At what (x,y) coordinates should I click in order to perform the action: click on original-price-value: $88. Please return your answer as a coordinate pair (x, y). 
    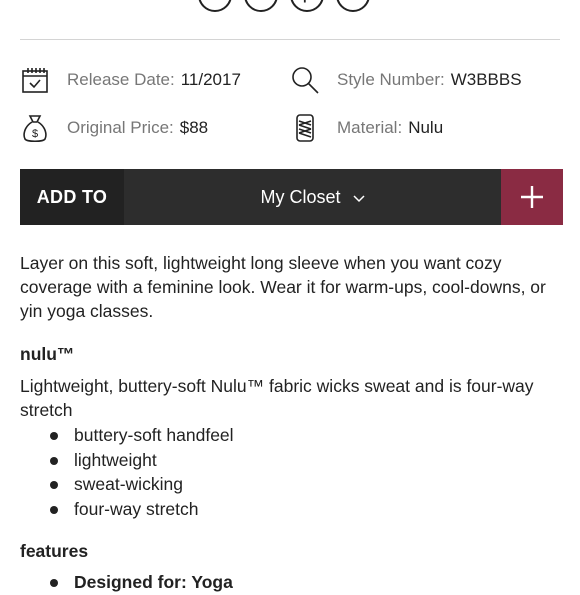
    Looking at the image, I should click on (194, 127).